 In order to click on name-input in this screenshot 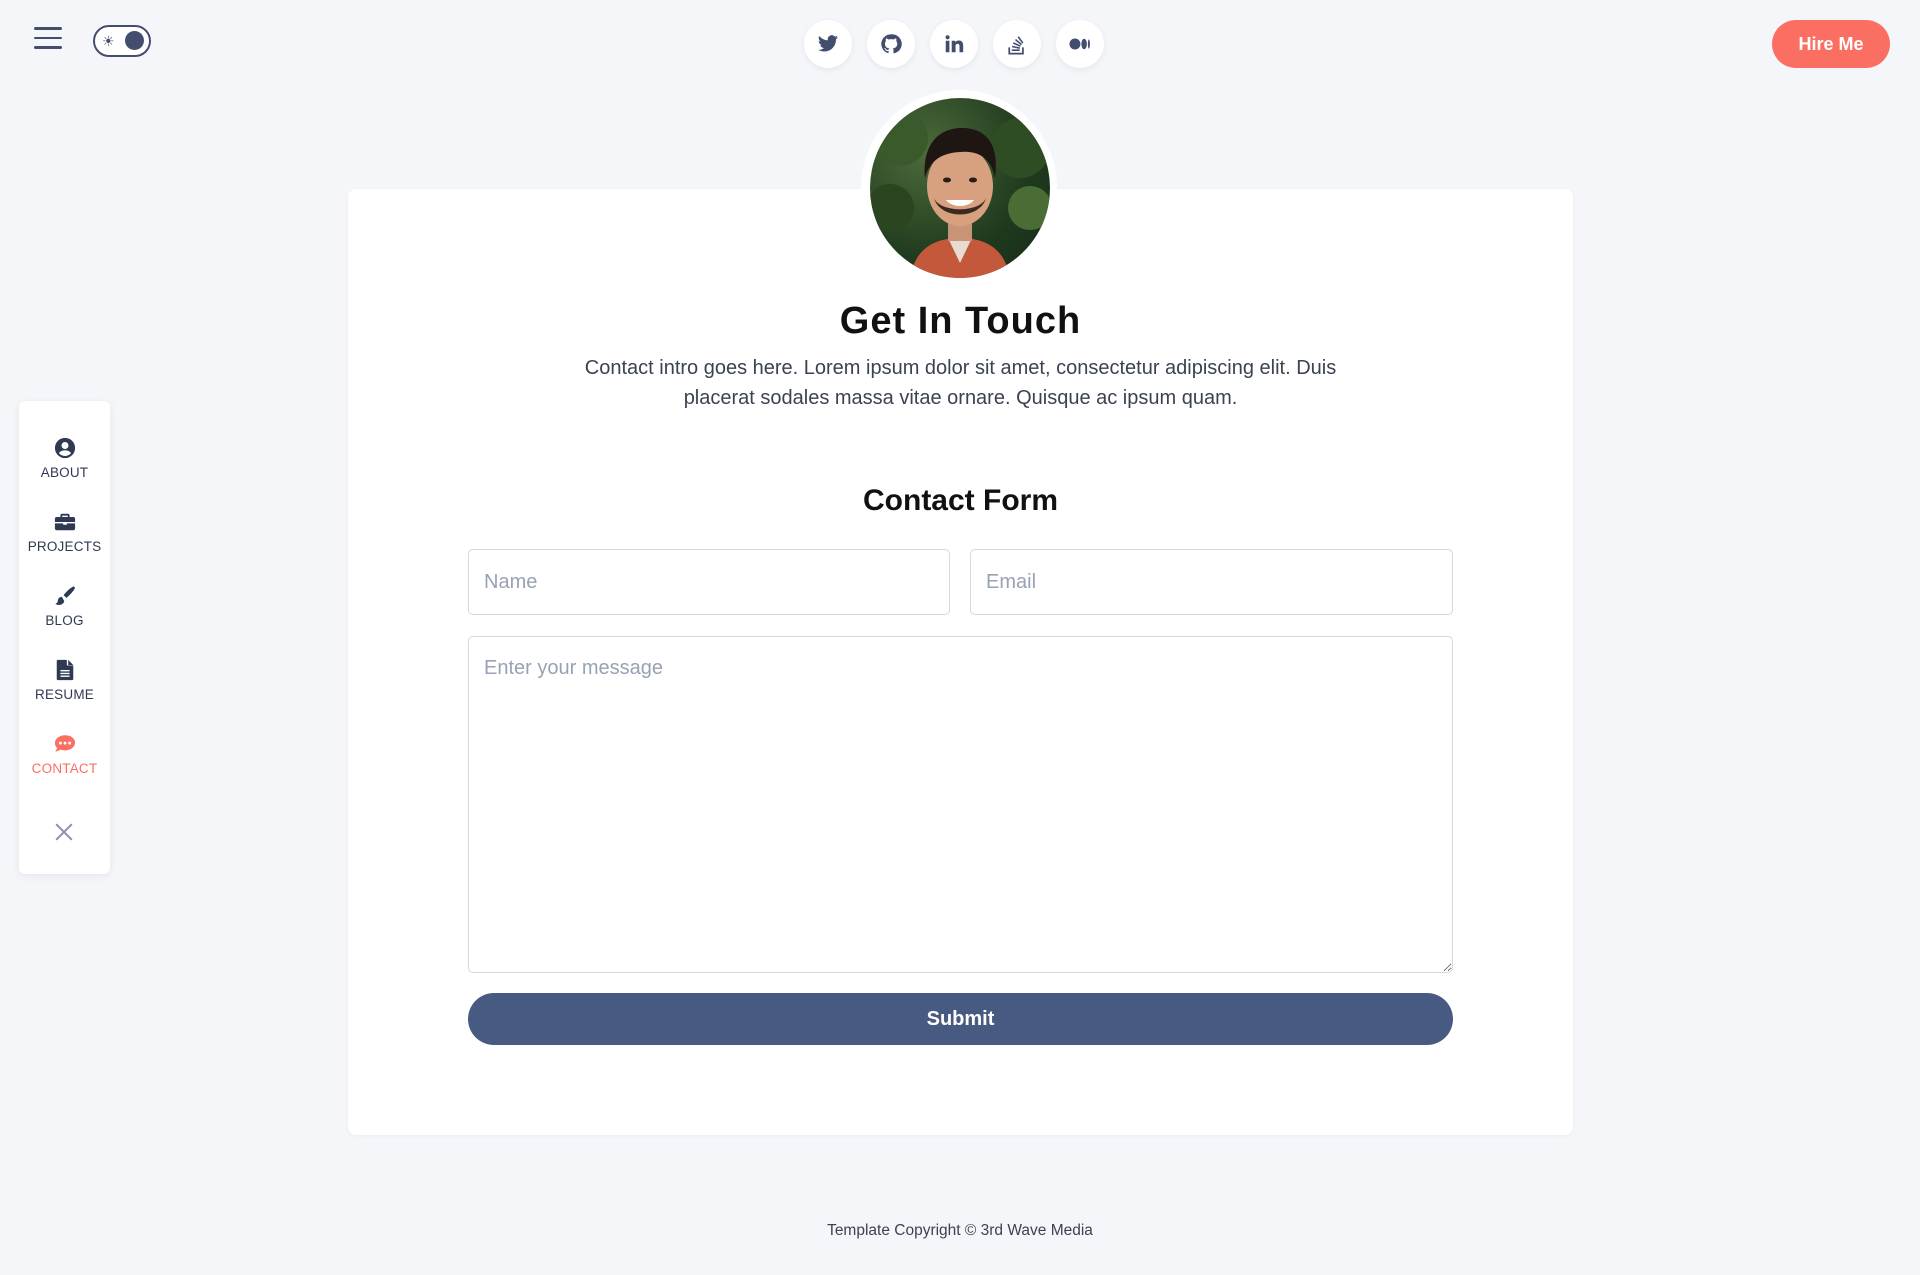, I will do `click(709, 582)`.